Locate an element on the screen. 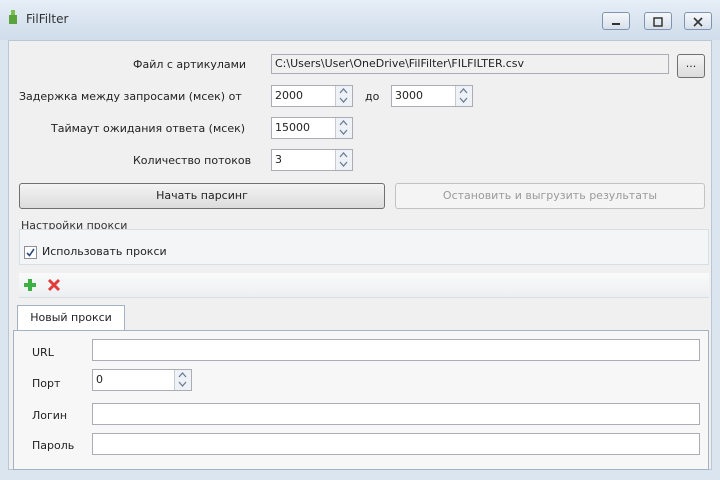 Image resolution: width=720 pixels, height=480 pixels. proxy-toolbar is located at coordinates (364, 285).